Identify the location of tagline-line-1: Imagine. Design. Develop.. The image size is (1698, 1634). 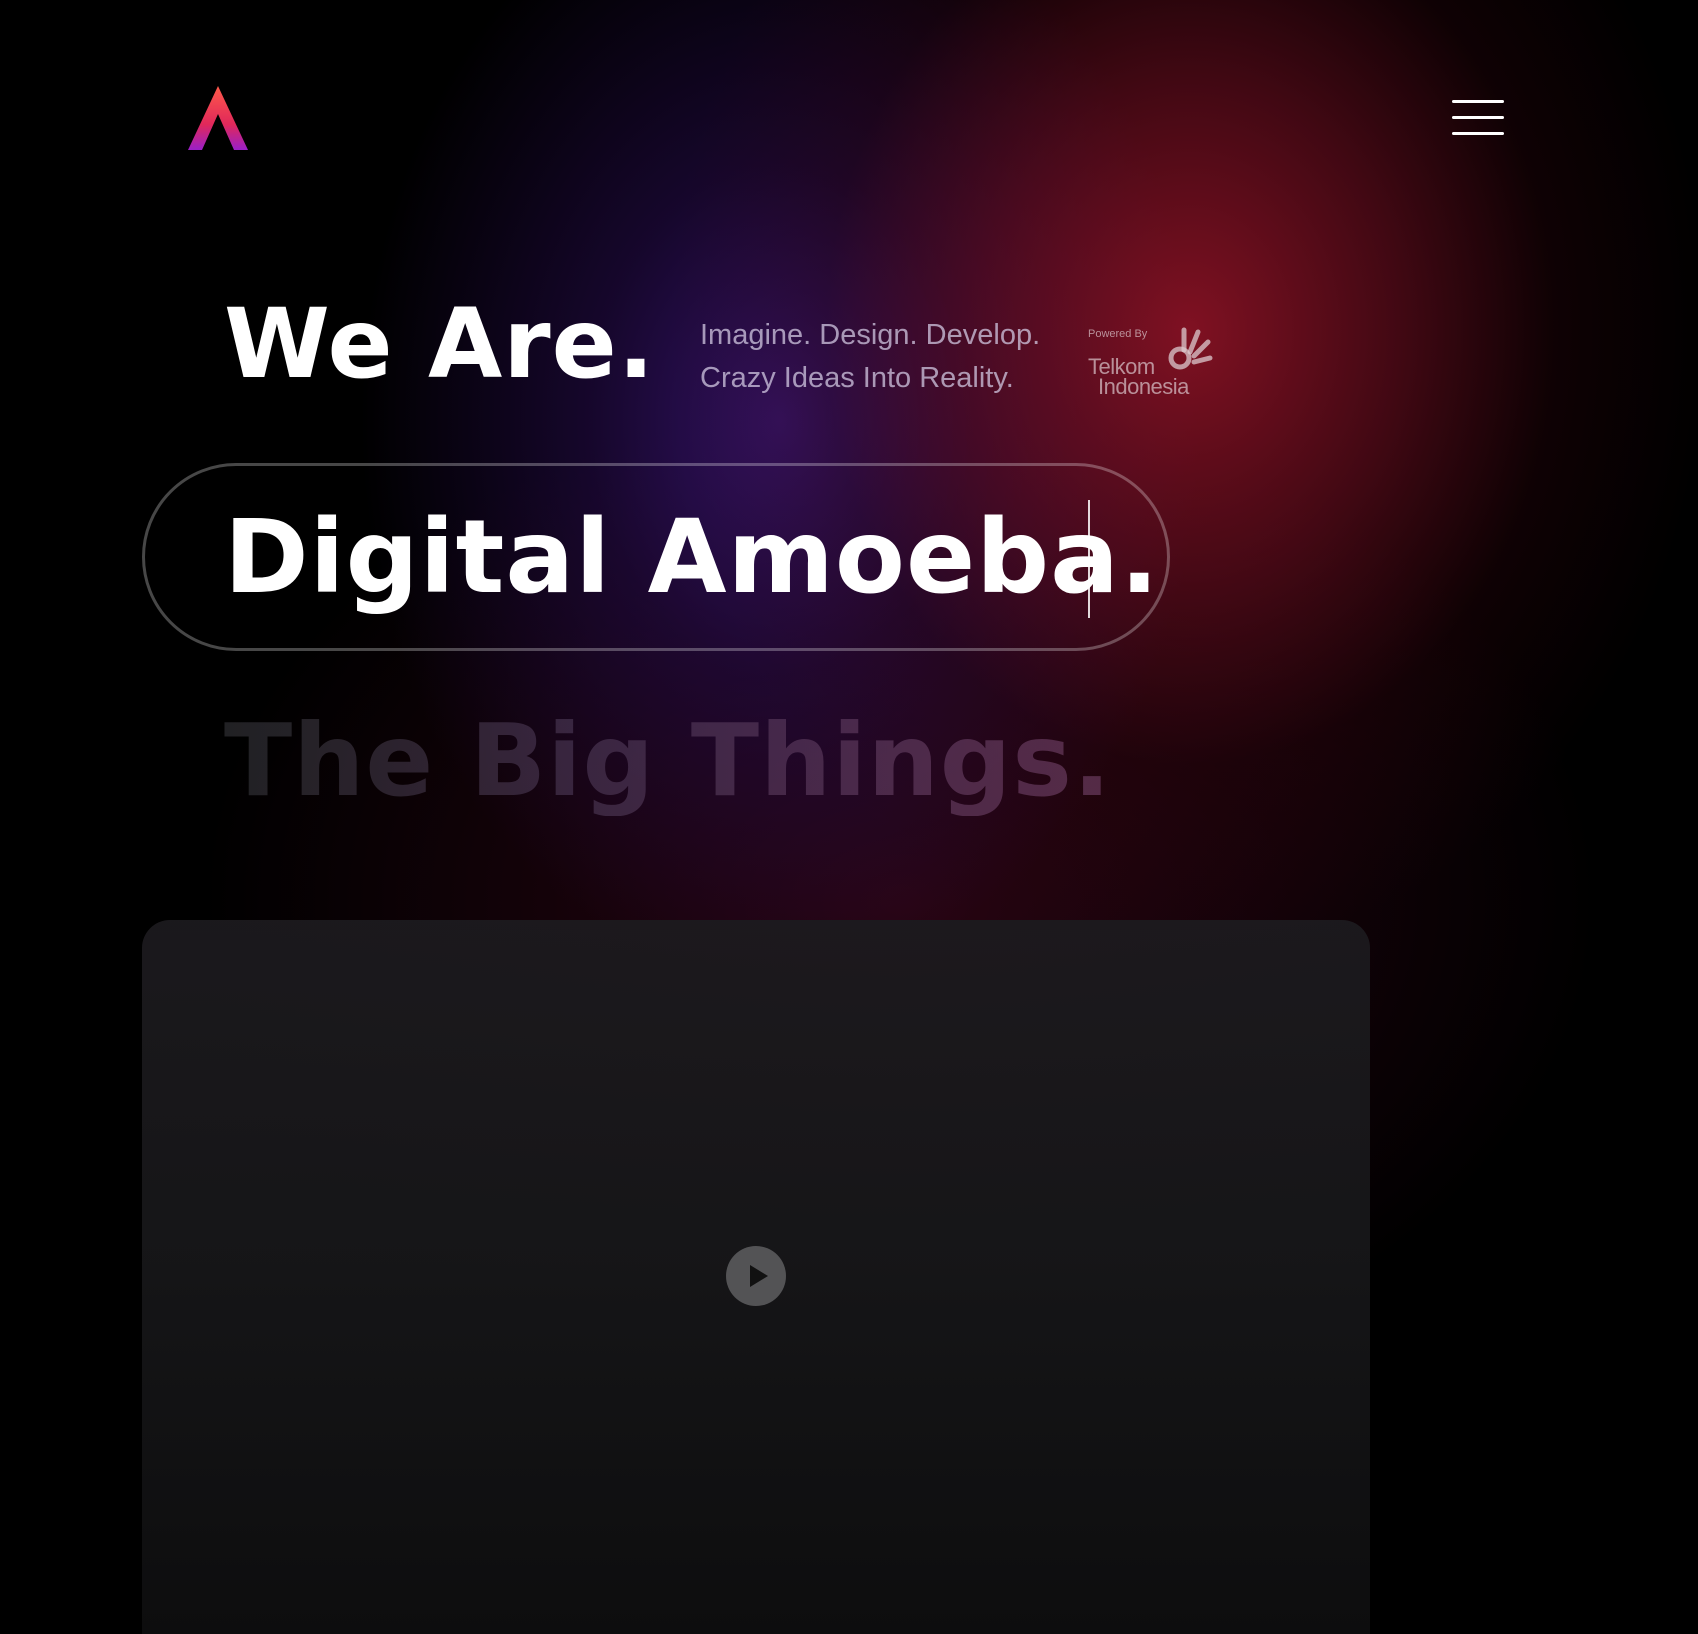
(870, 335).